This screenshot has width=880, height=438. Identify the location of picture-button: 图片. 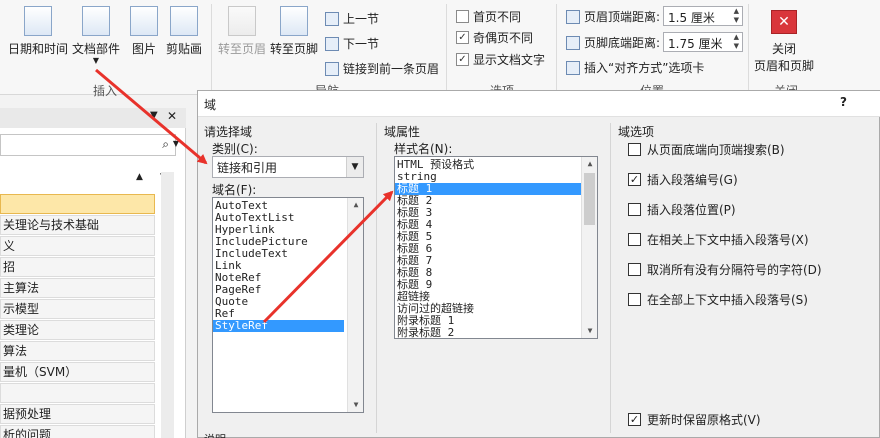
(144, 31).